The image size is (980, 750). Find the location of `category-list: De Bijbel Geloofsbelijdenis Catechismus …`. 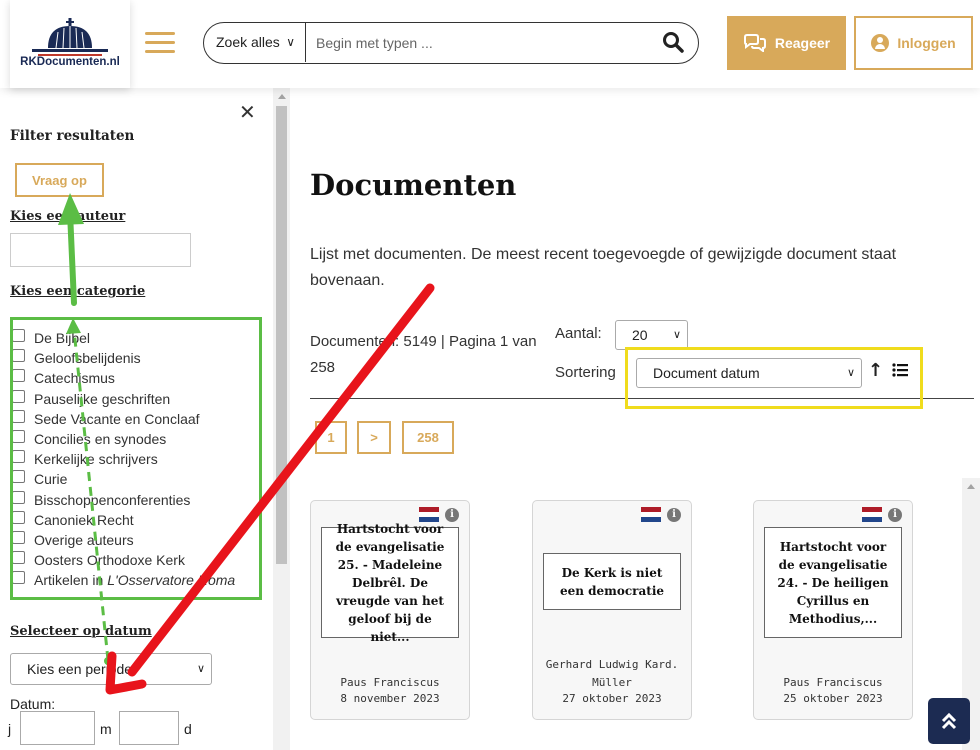

category-list: De Bijbel Geloofsbelijdenis Catechismus … is located at coordinates (136, 459).